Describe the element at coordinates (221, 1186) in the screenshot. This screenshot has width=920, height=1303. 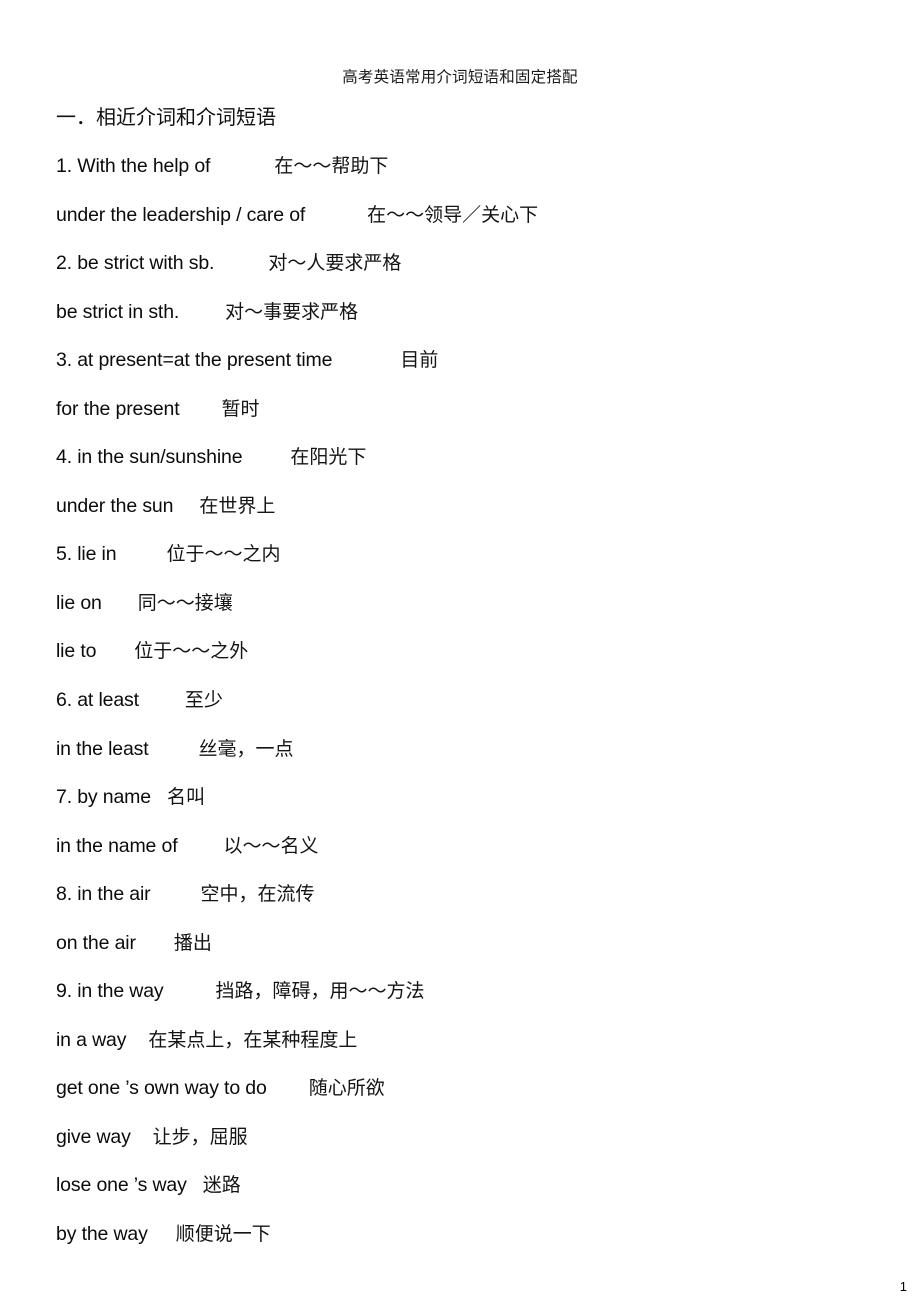
I see `entry-chinese: 迷路` at that location.